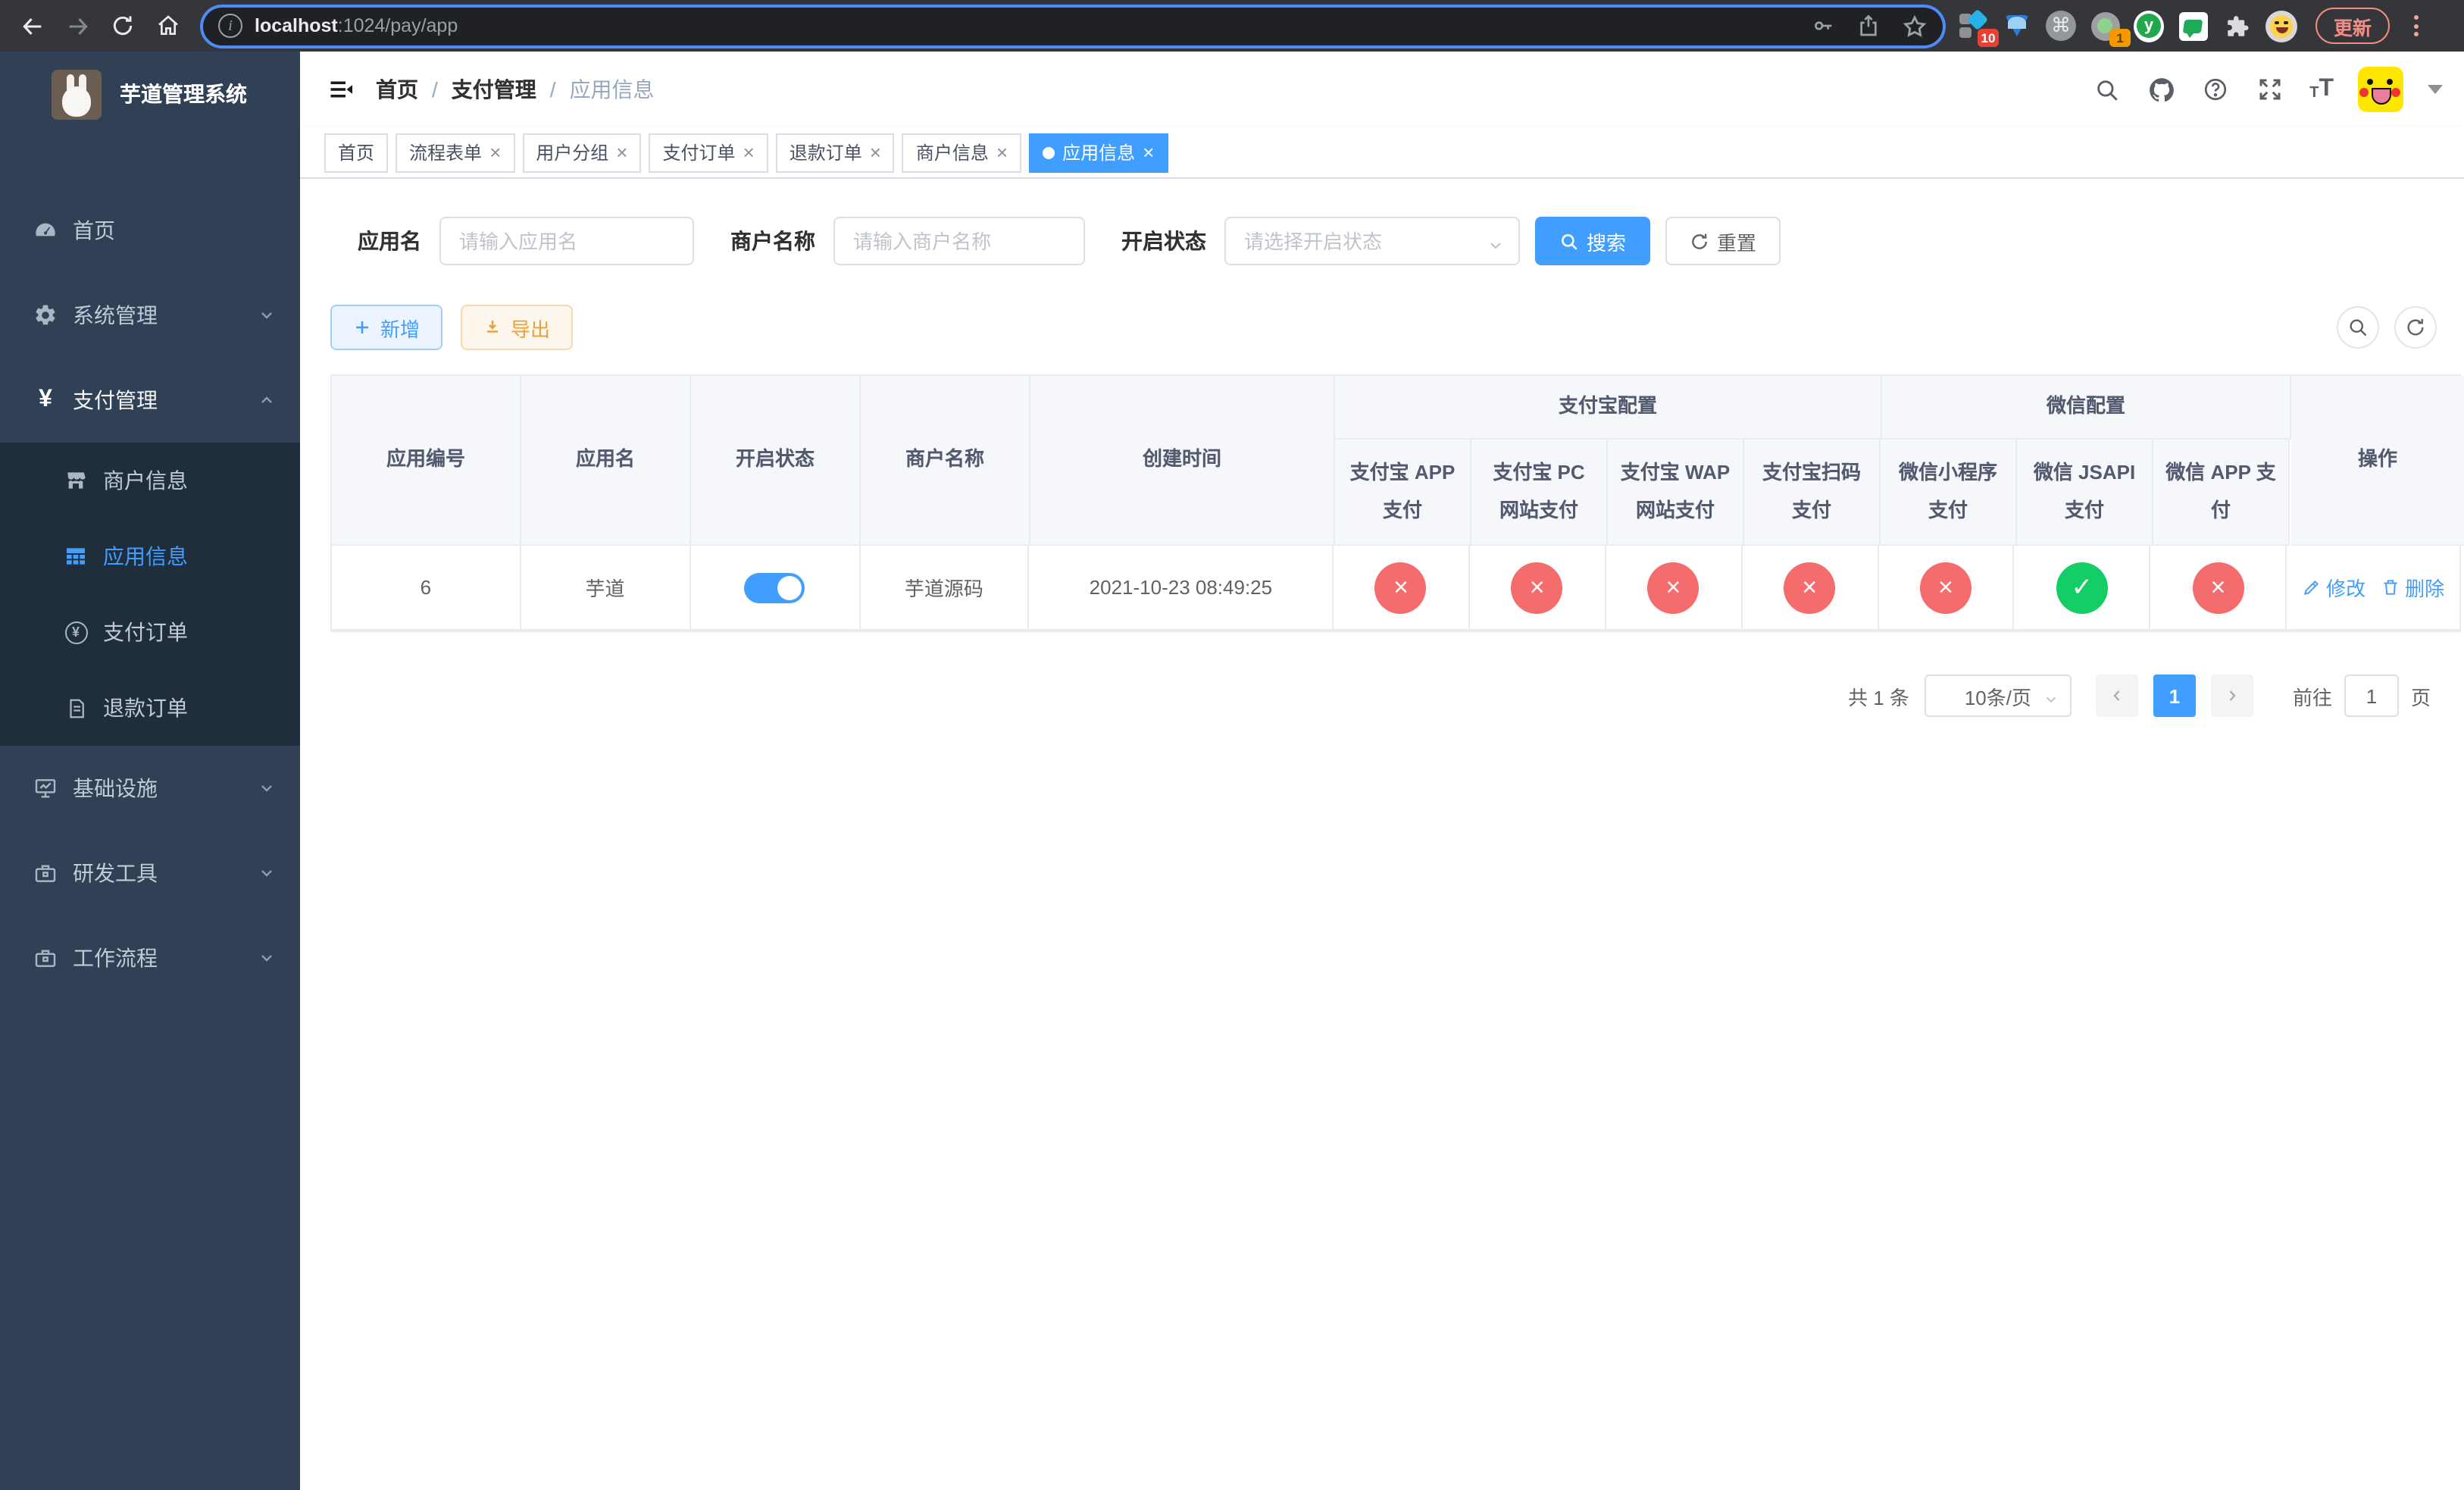  Describe the element at coordinates (426, 461) in the screenshot. I see `col-header-app-id: 应用编号` at that location.